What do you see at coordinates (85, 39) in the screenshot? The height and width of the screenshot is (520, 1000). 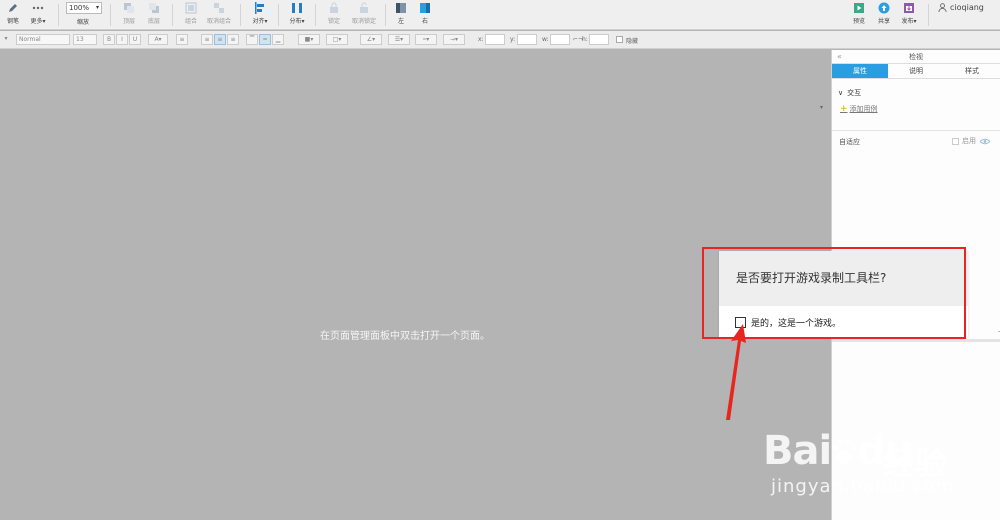 I see `font-size-select: 13` at bounding box center [85, 39].